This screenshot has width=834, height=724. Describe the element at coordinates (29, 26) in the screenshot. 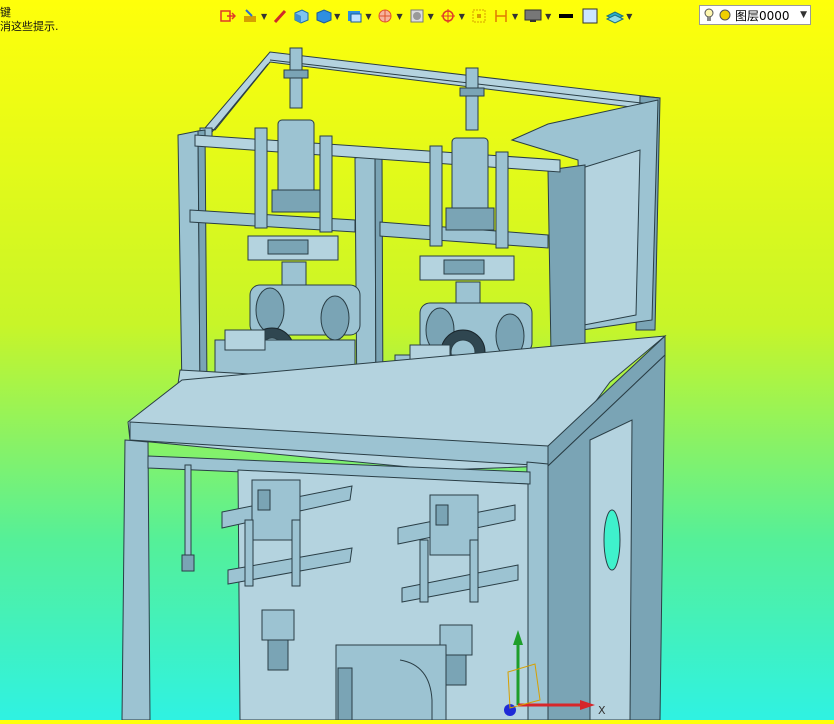

I see `hint-line-2: 消这些提示.` at that location.